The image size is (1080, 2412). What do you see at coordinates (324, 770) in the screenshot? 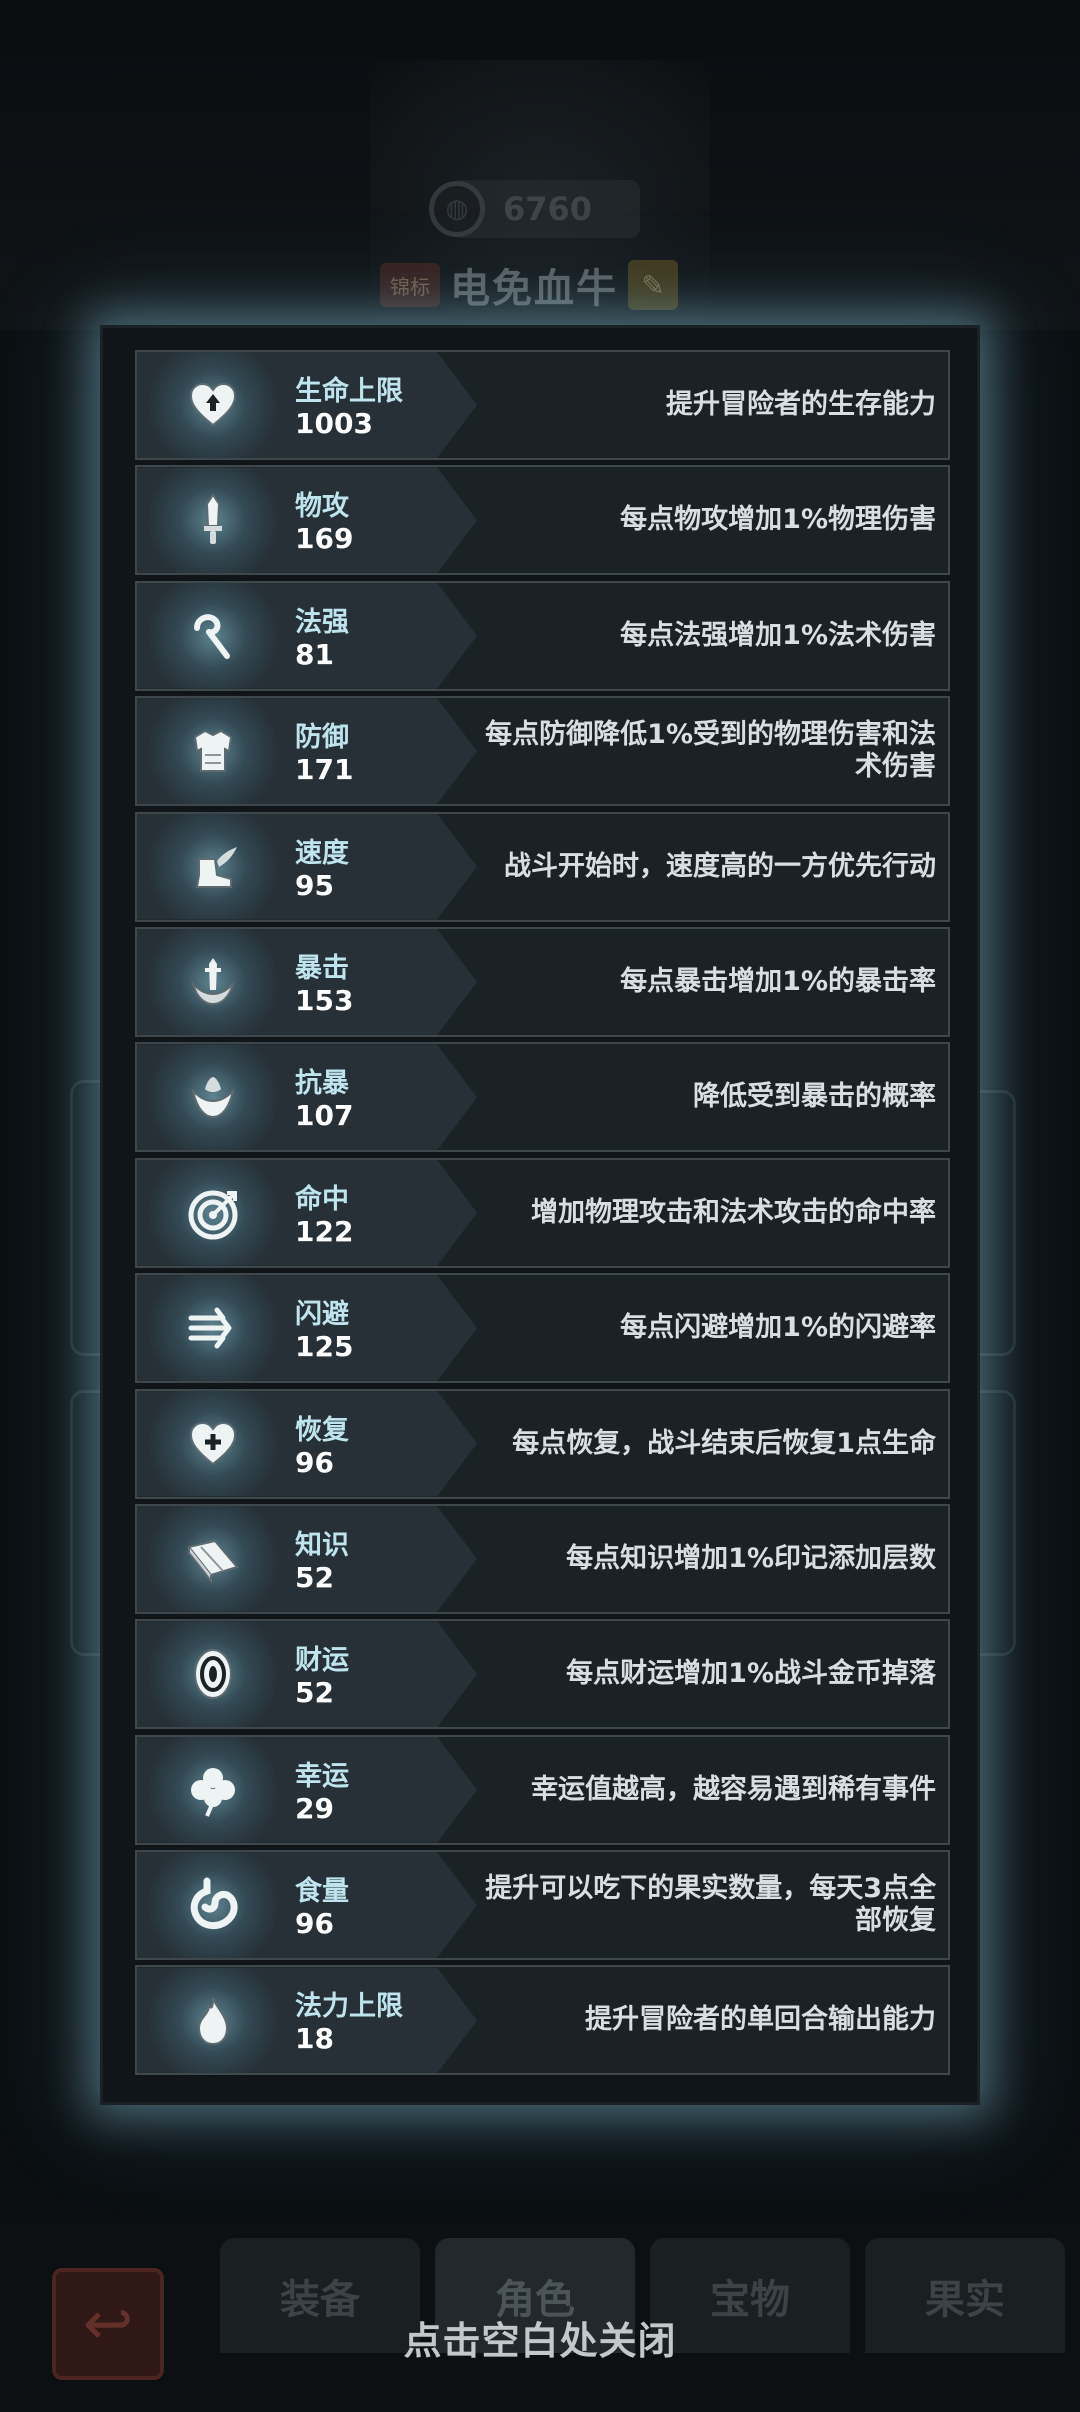
I see `stat-value: 171` at bounding box center [324, 770].